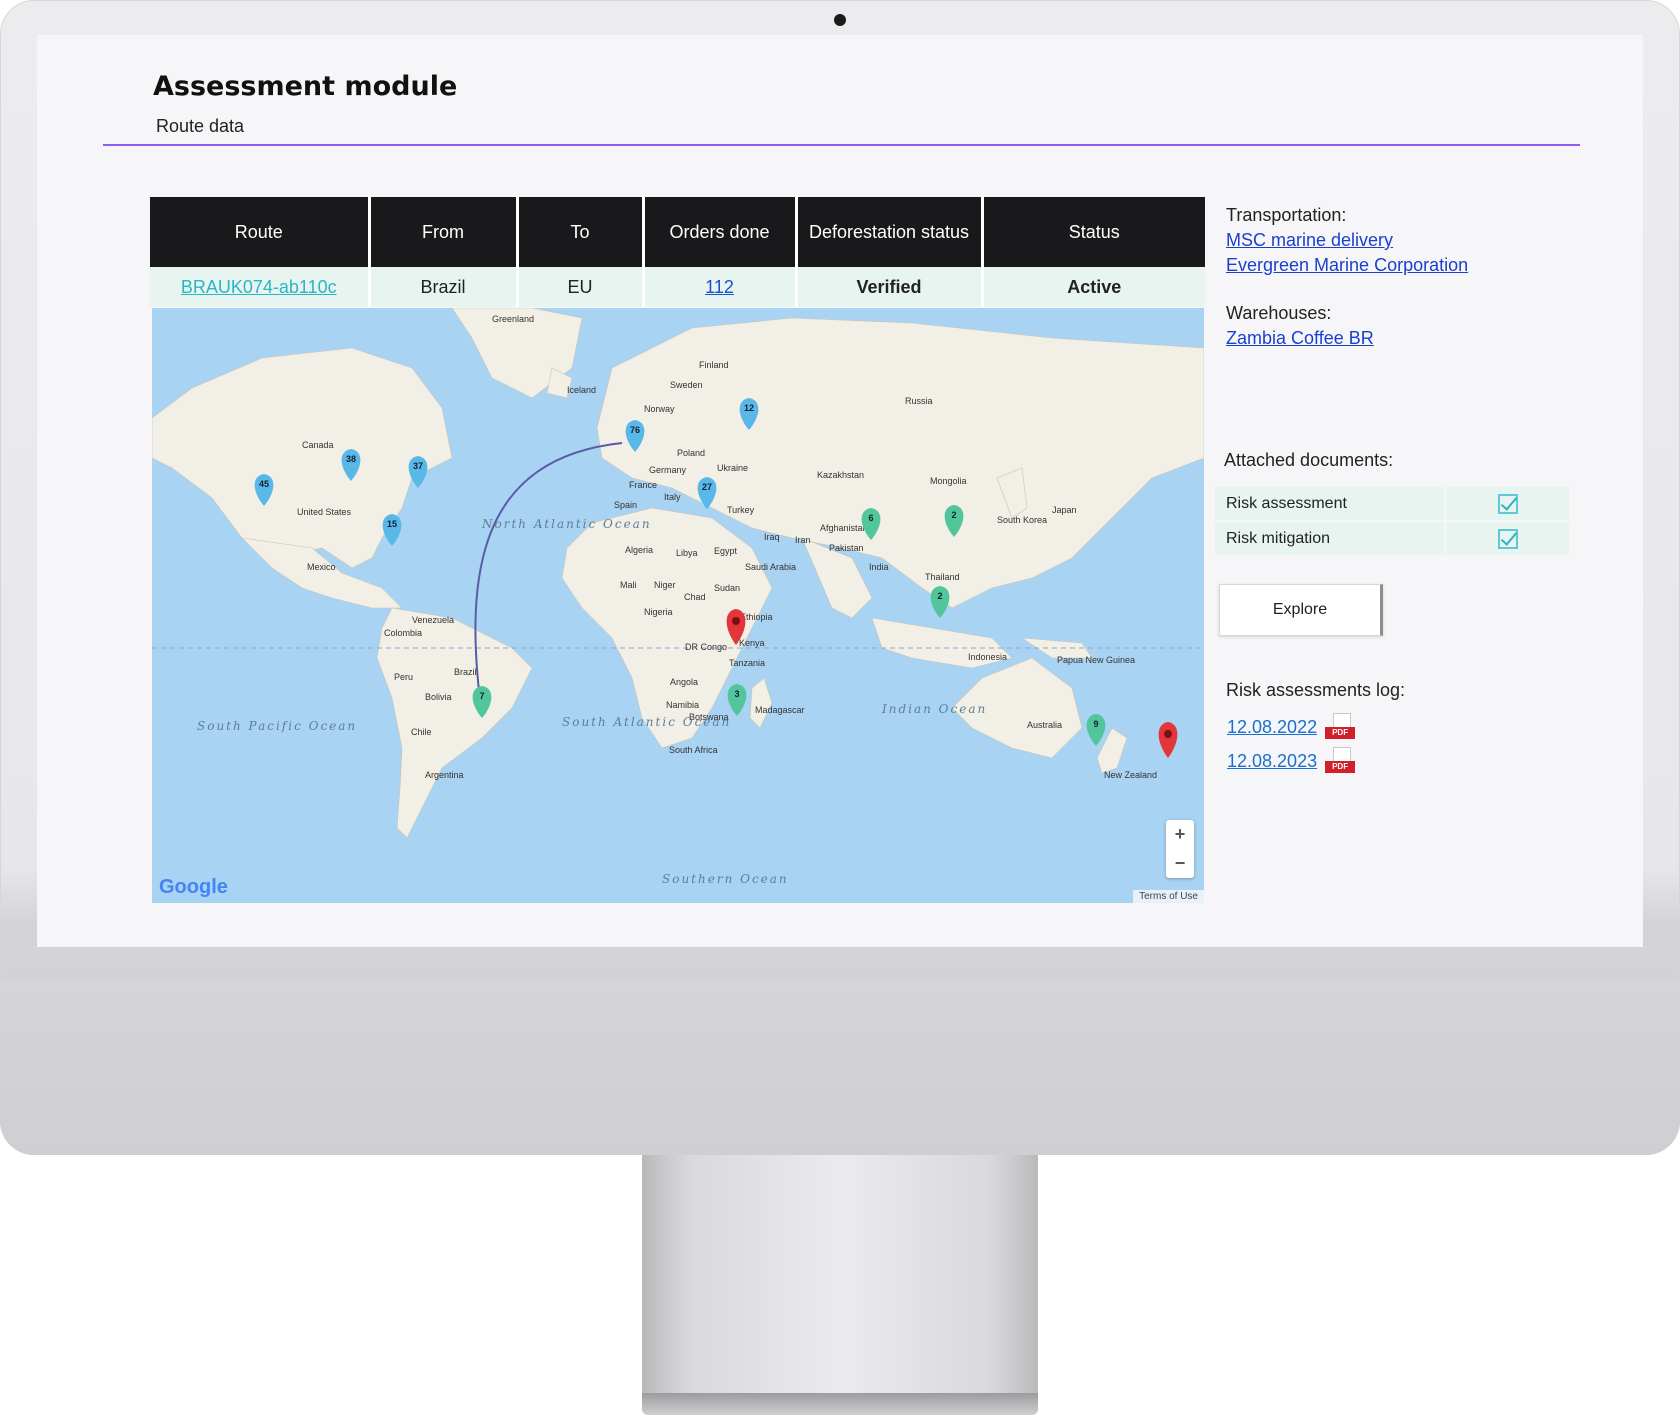 This screenshot has width=1680, height=1417. I want to click on map-zoom-control: + −, so click(1180, 849).